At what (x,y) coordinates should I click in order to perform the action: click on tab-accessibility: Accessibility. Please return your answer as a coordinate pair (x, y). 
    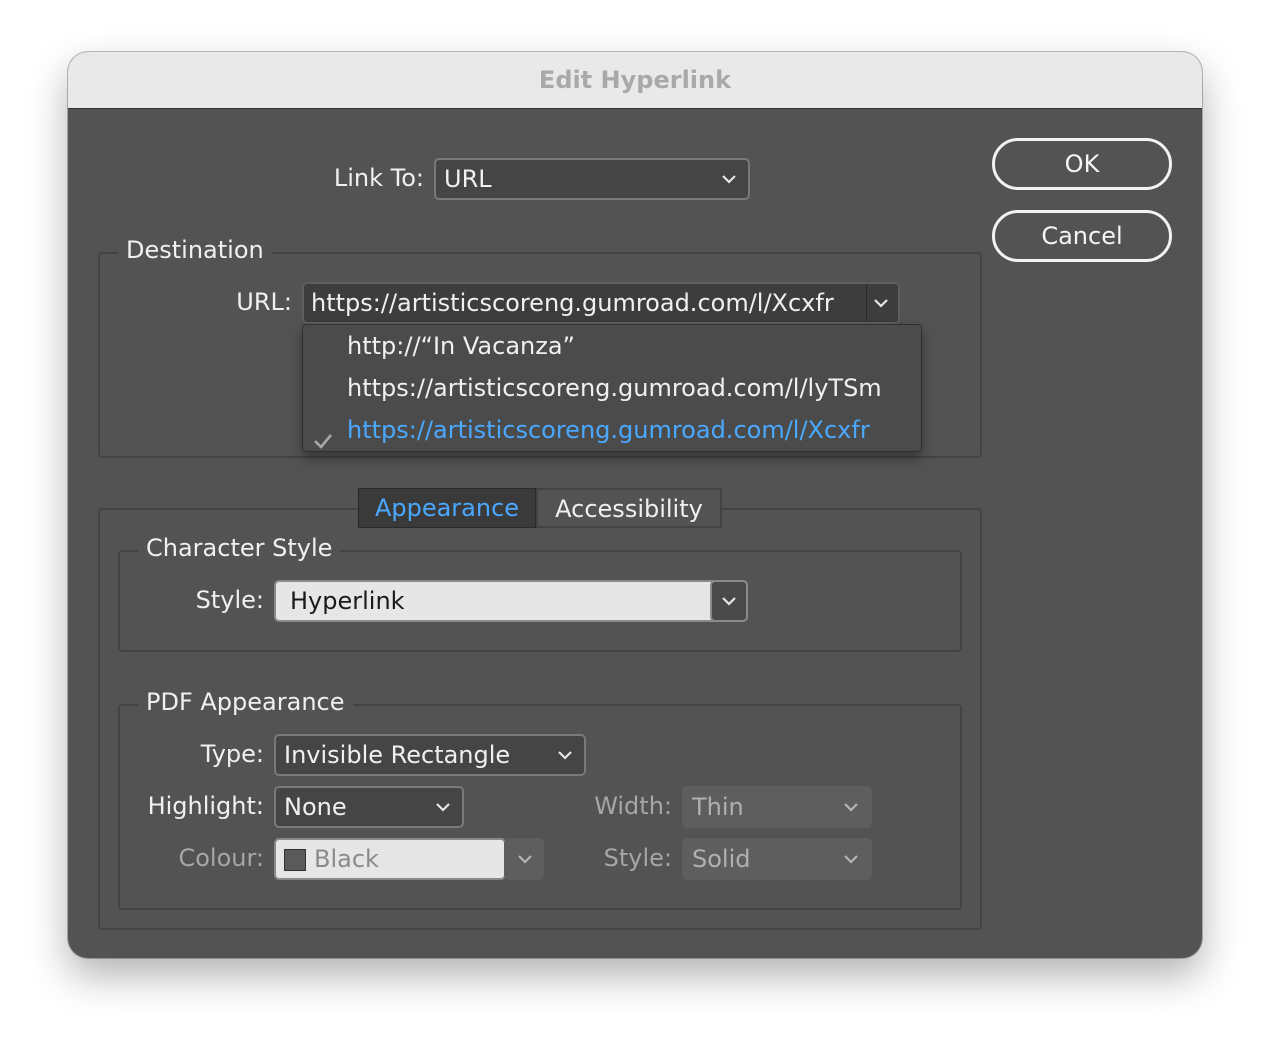
    Looking at the image, I should click on (629, 508).